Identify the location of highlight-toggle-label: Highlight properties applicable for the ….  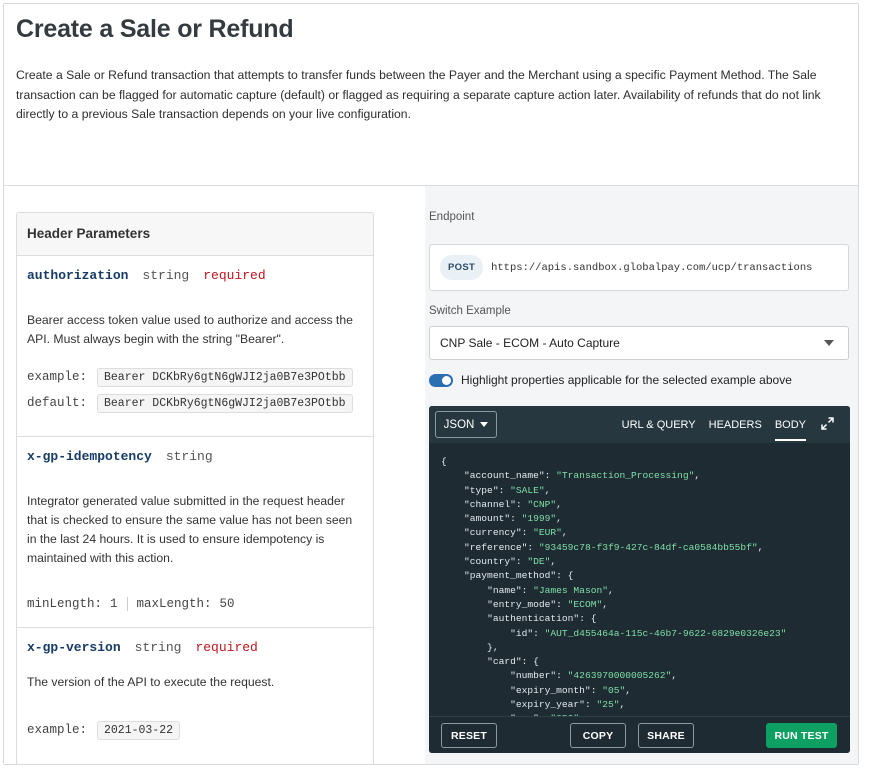
(626, 380).